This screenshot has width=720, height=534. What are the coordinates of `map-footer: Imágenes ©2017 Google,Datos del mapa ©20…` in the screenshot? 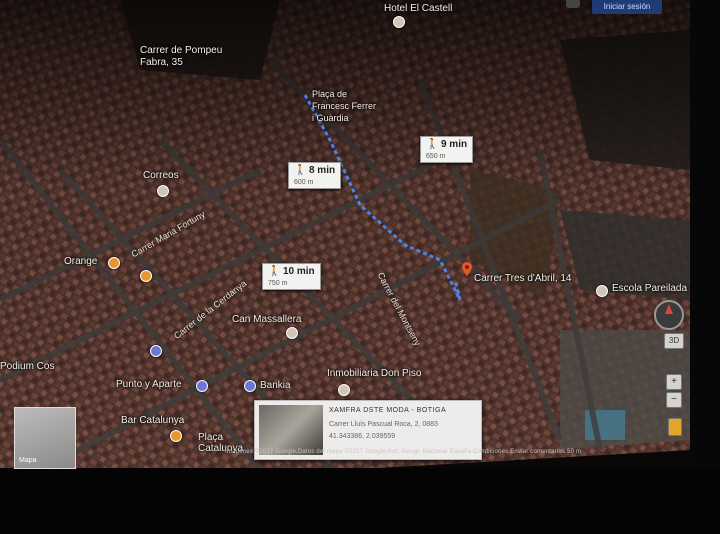 It's located at (403, 452).